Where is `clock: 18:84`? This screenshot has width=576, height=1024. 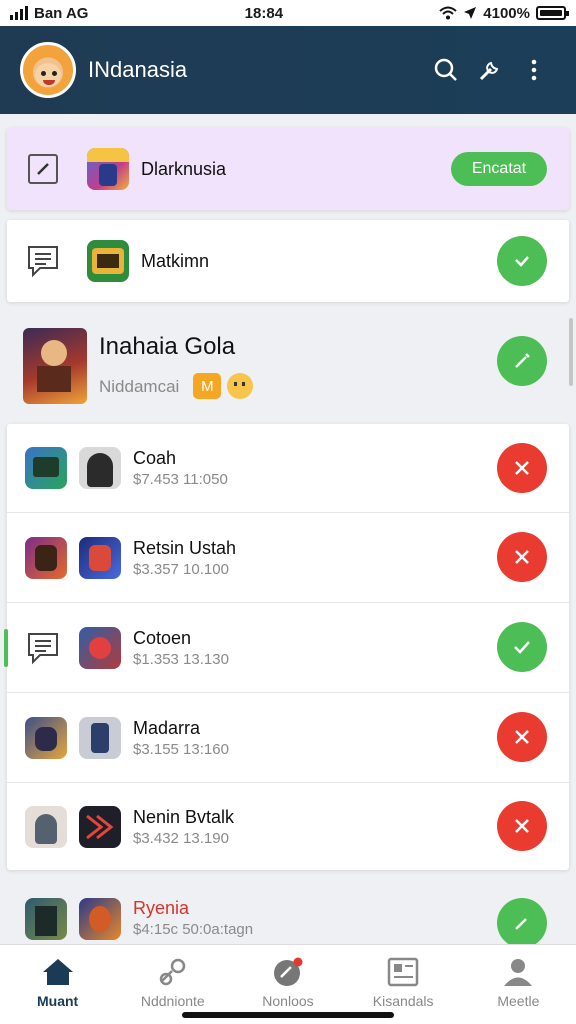 clock: 18:84 is located at coordinates (264, 13).